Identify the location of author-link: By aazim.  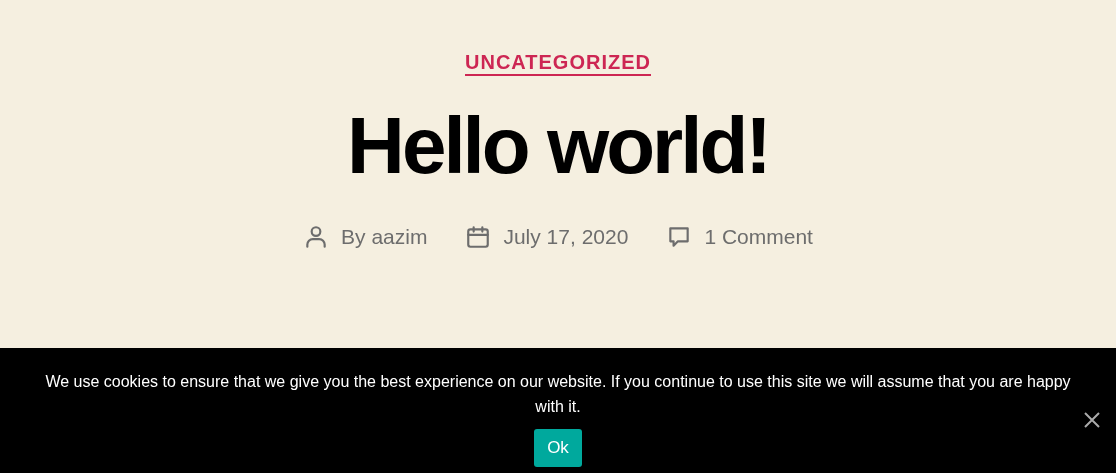
(384, 237).